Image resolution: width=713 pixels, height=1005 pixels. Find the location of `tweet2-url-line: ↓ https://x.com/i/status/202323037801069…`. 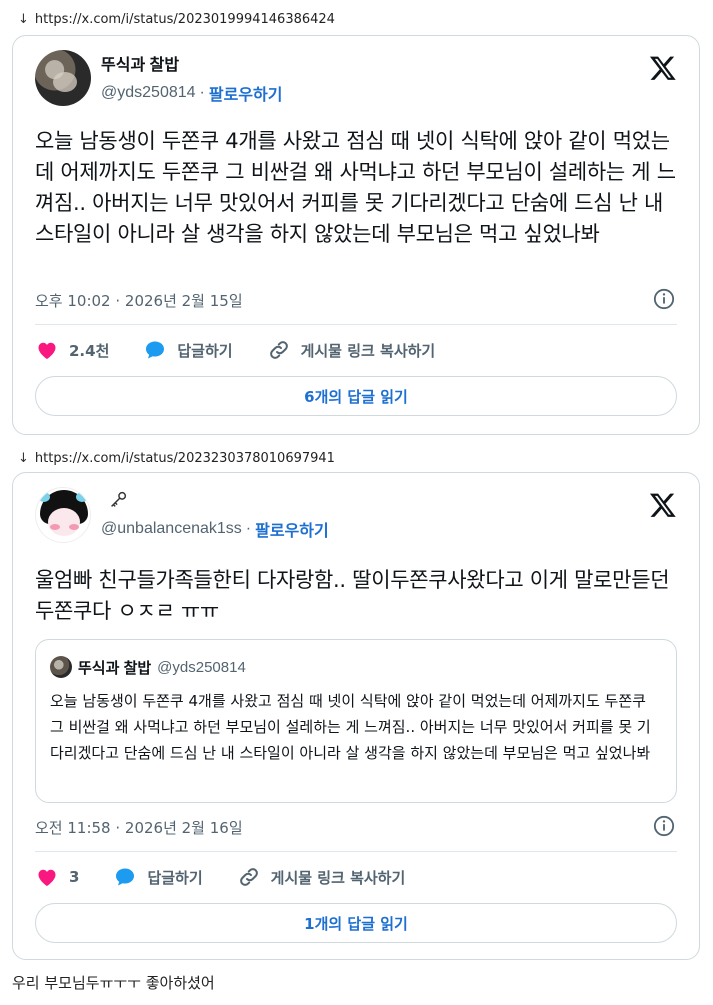

tweet2-url-line: ↓ https://x.com/i/status/202323037801069… is located at coordinates (176, 458).